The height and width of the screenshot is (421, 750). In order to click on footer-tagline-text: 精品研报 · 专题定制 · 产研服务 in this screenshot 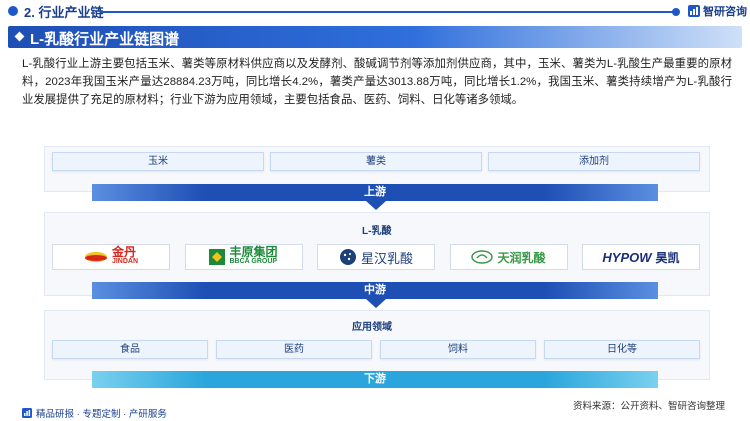, I will do `click(101, 414)`.